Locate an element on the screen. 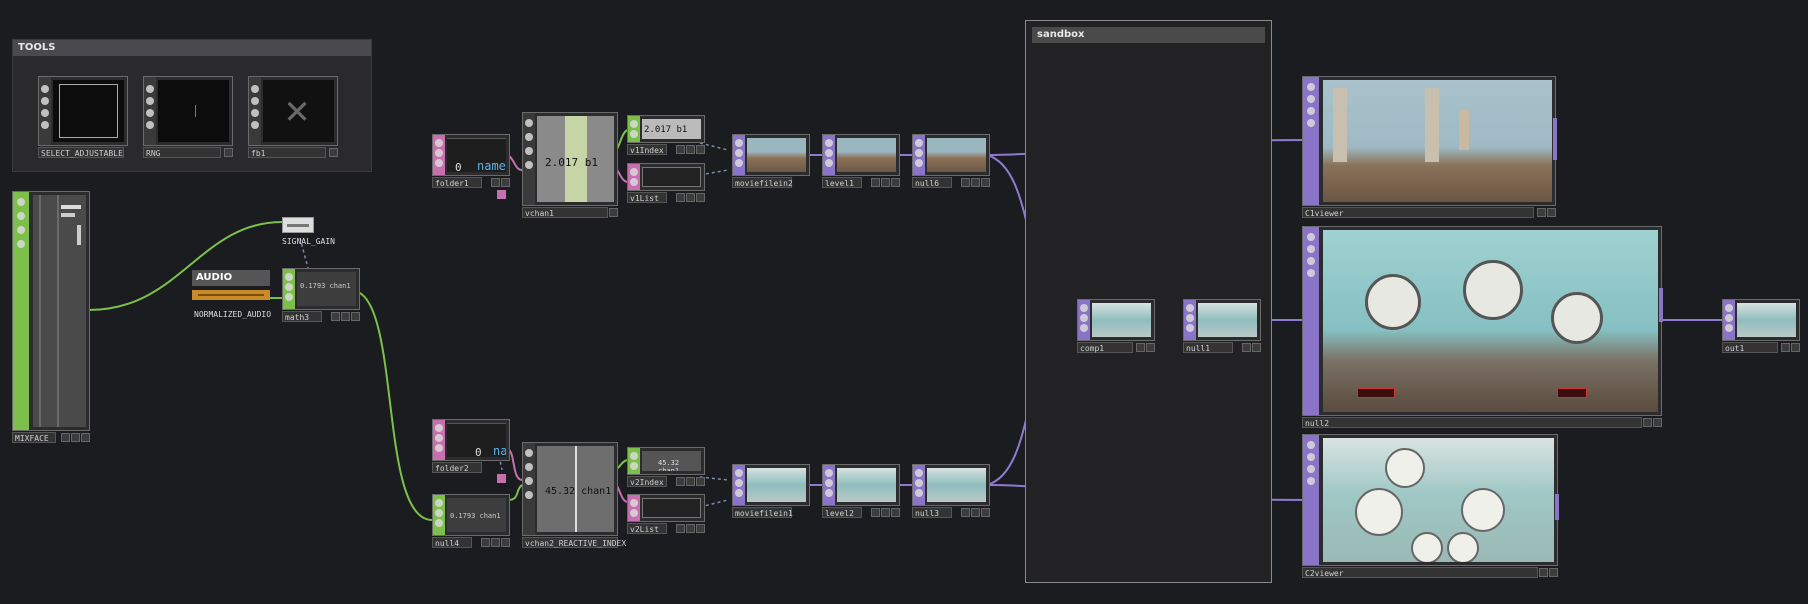 The image size is (1808, 604). wire-math3-null4 is located at coordinates (395, 406).